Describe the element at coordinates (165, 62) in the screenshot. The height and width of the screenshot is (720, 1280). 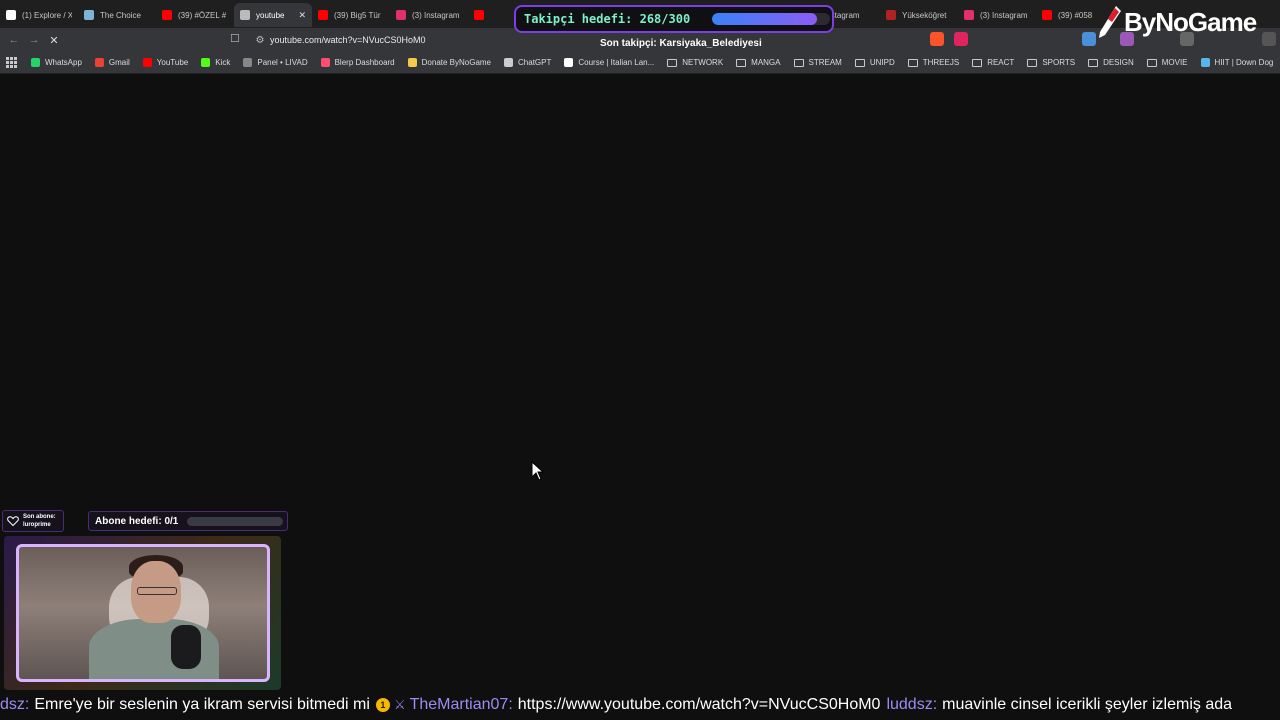
I see `bookmark-item: YouTube` at that location.